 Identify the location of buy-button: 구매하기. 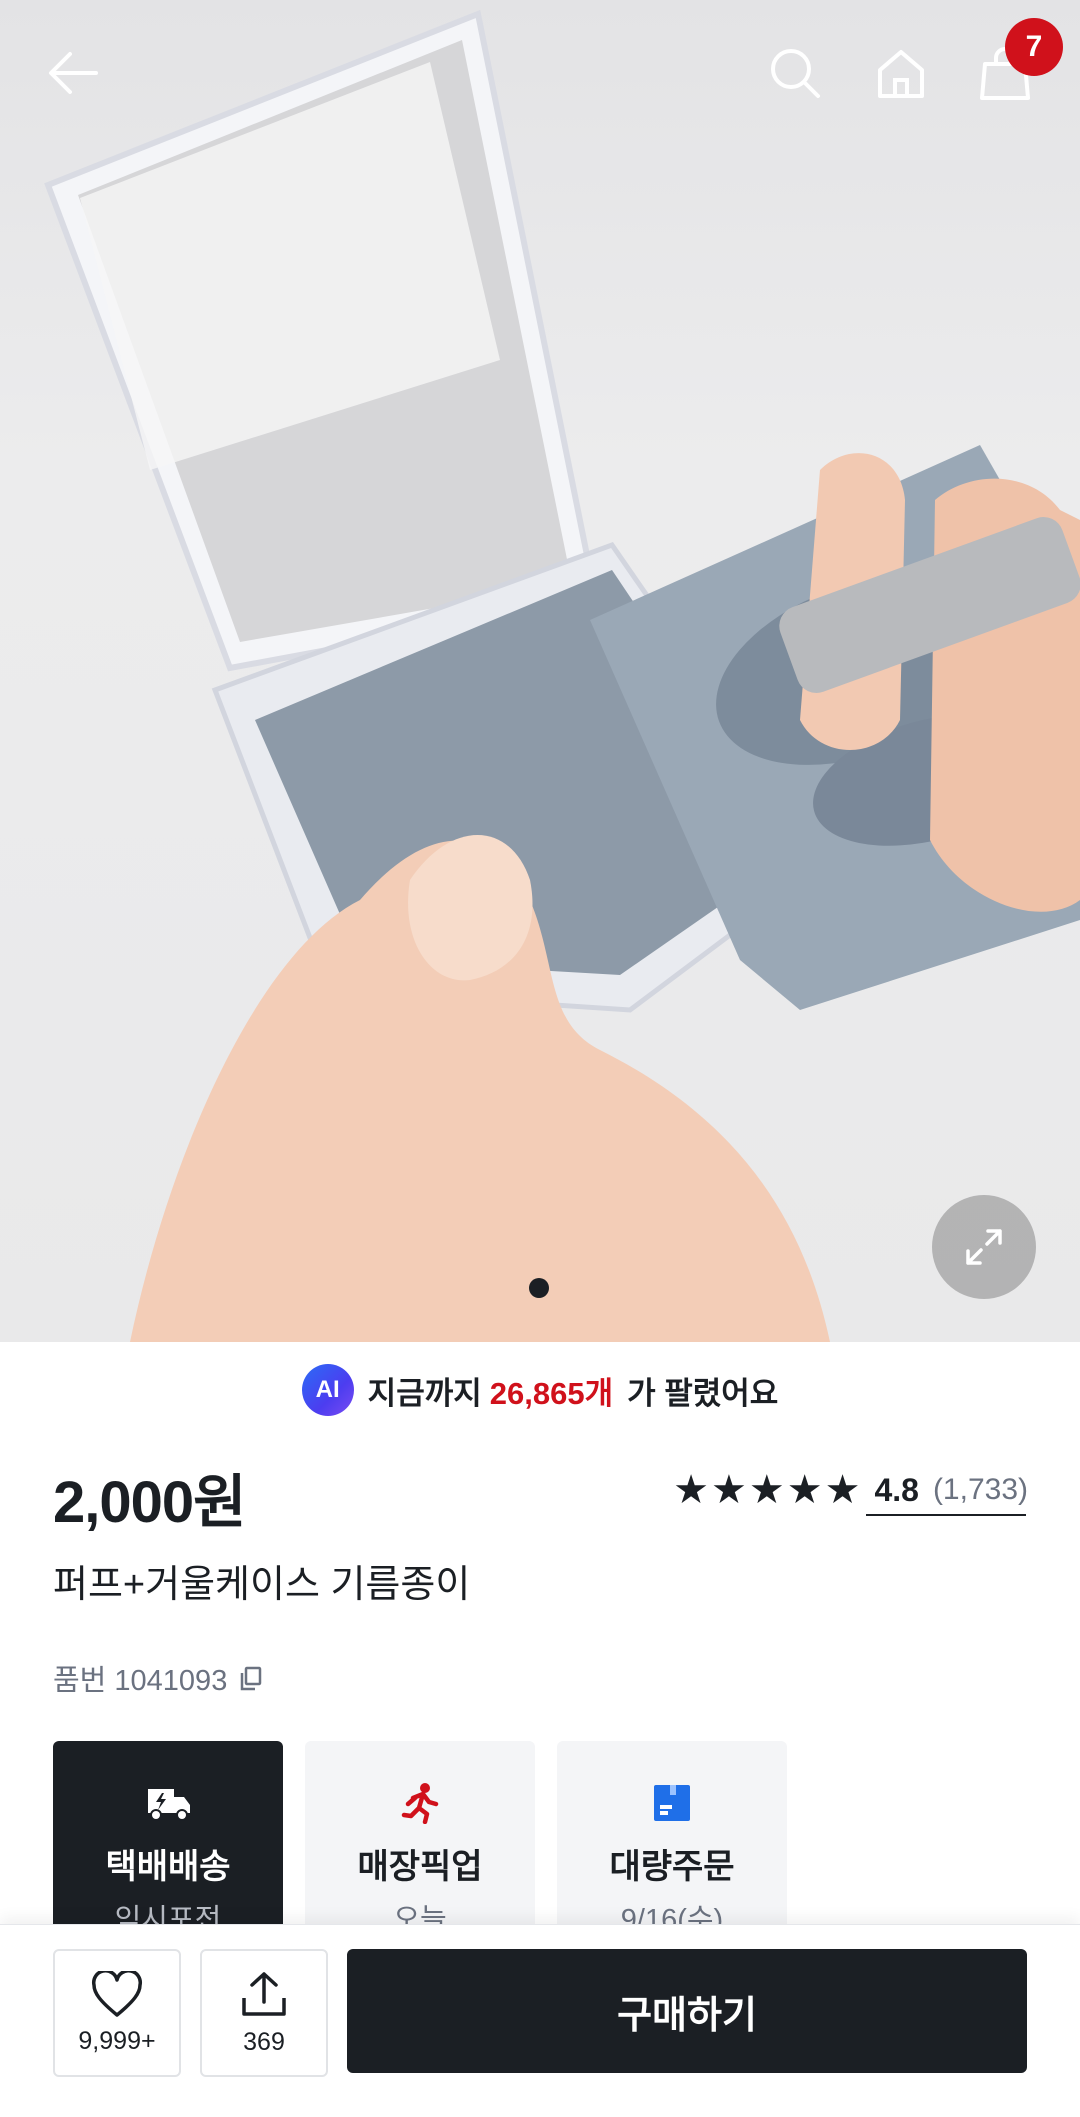
(687, 2011).